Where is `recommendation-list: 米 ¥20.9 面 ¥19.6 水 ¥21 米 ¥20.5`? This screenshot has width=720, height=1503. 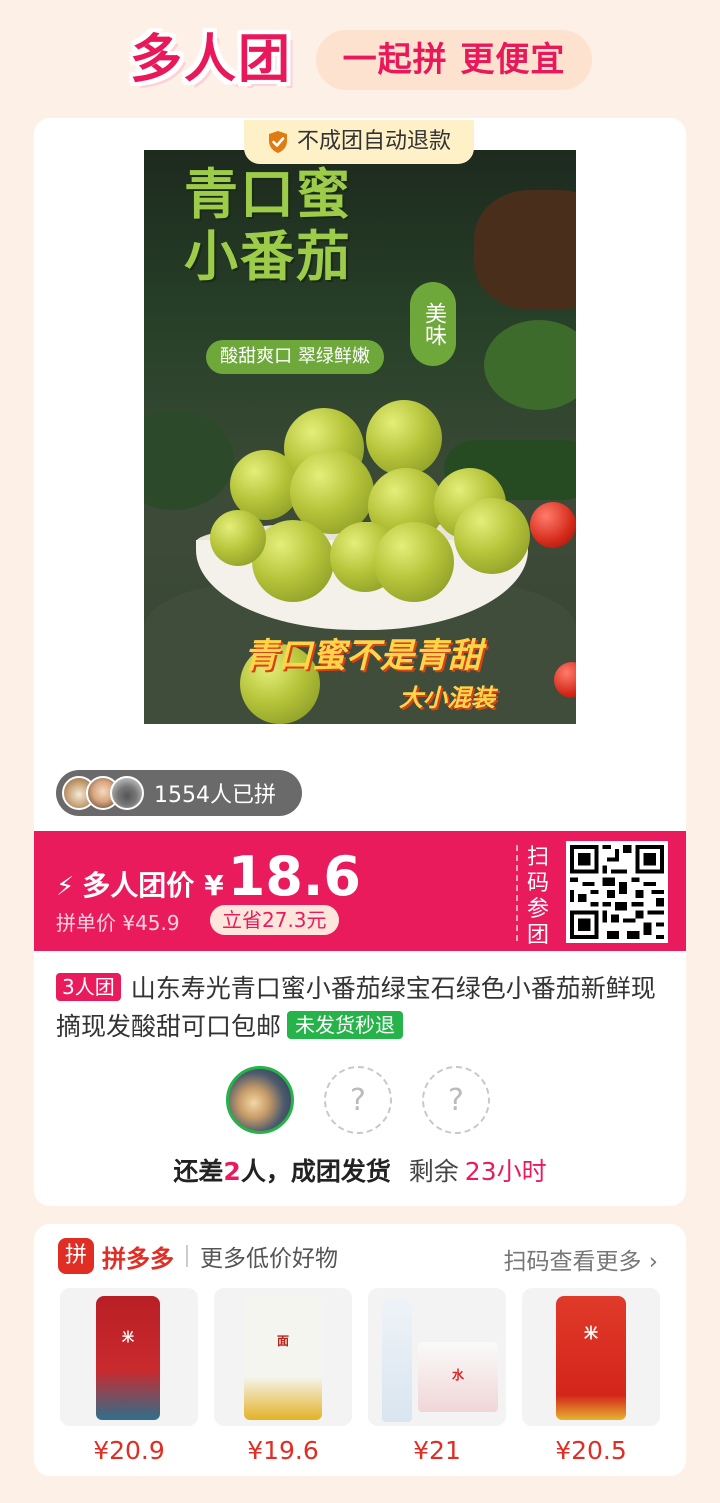 recommendation-list: 米 ¥20.9 面 ¥19.6 水 ¥21 米 ¥20.5 is located at coordinates (360, 1376).